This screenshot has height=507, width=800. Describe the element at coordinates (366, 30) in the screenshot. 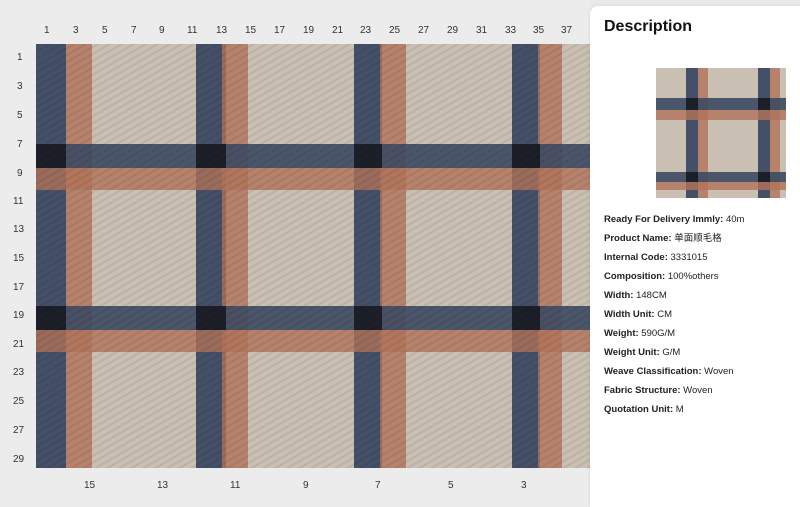

I see `ruler-top-label: 23` at that location.